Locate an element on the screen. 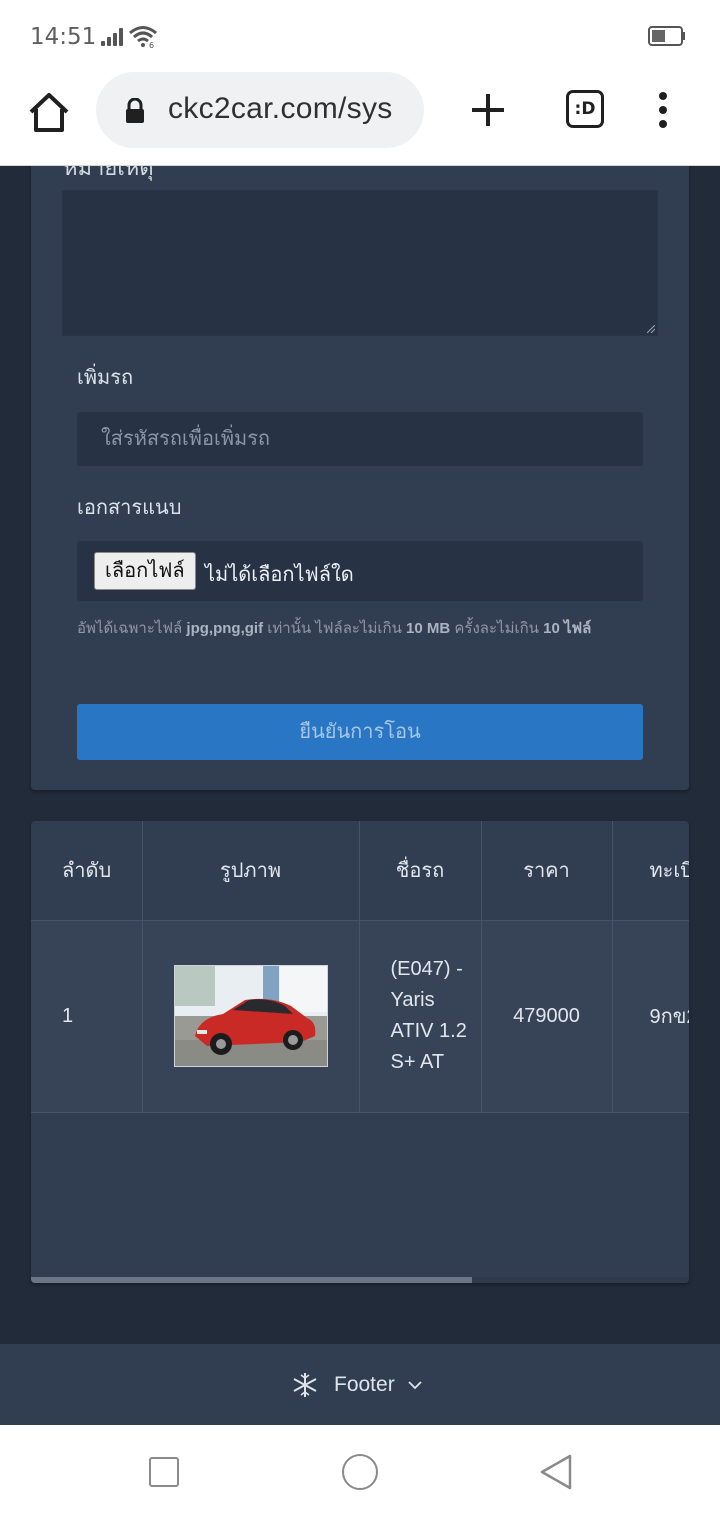 This screenshot has height=1520, width=720. resize-grip-icon is located at coordinates (651, 329).